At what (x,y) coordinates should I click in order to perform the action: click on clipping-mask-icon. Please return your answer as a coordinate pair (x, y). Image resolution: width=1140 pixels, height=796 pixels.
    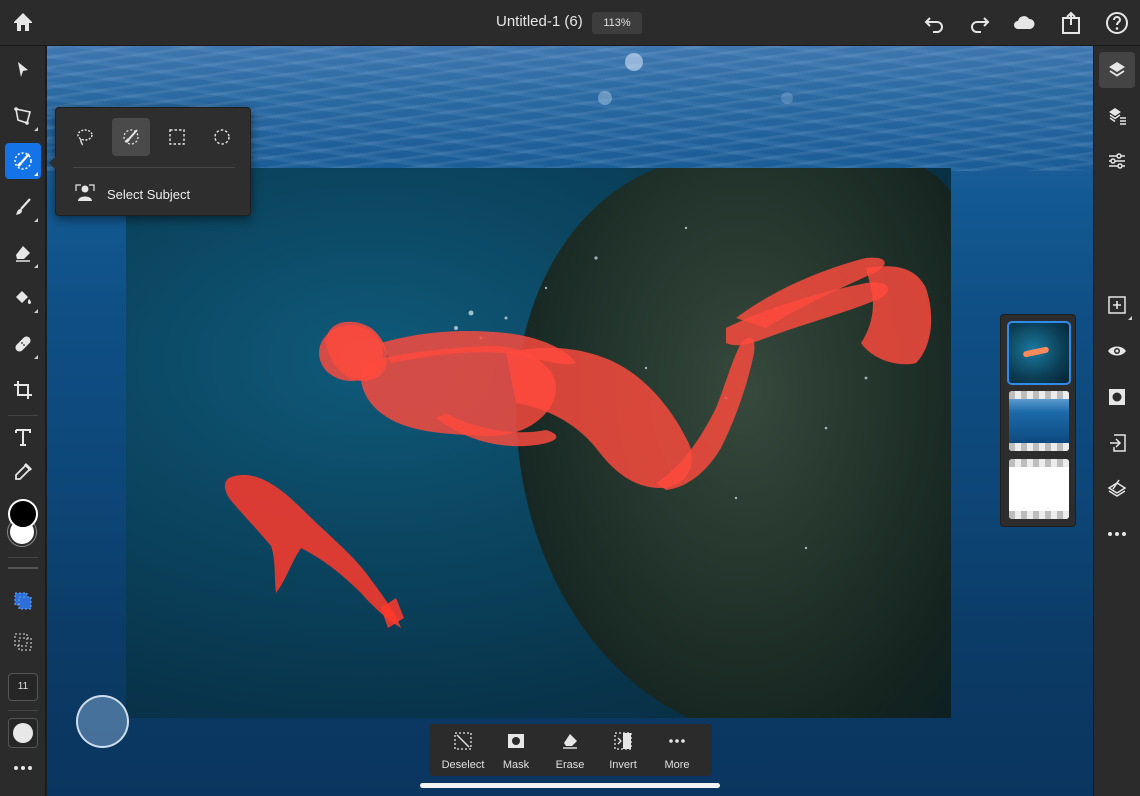
    Looking at the image, I should click on (1117, 488).